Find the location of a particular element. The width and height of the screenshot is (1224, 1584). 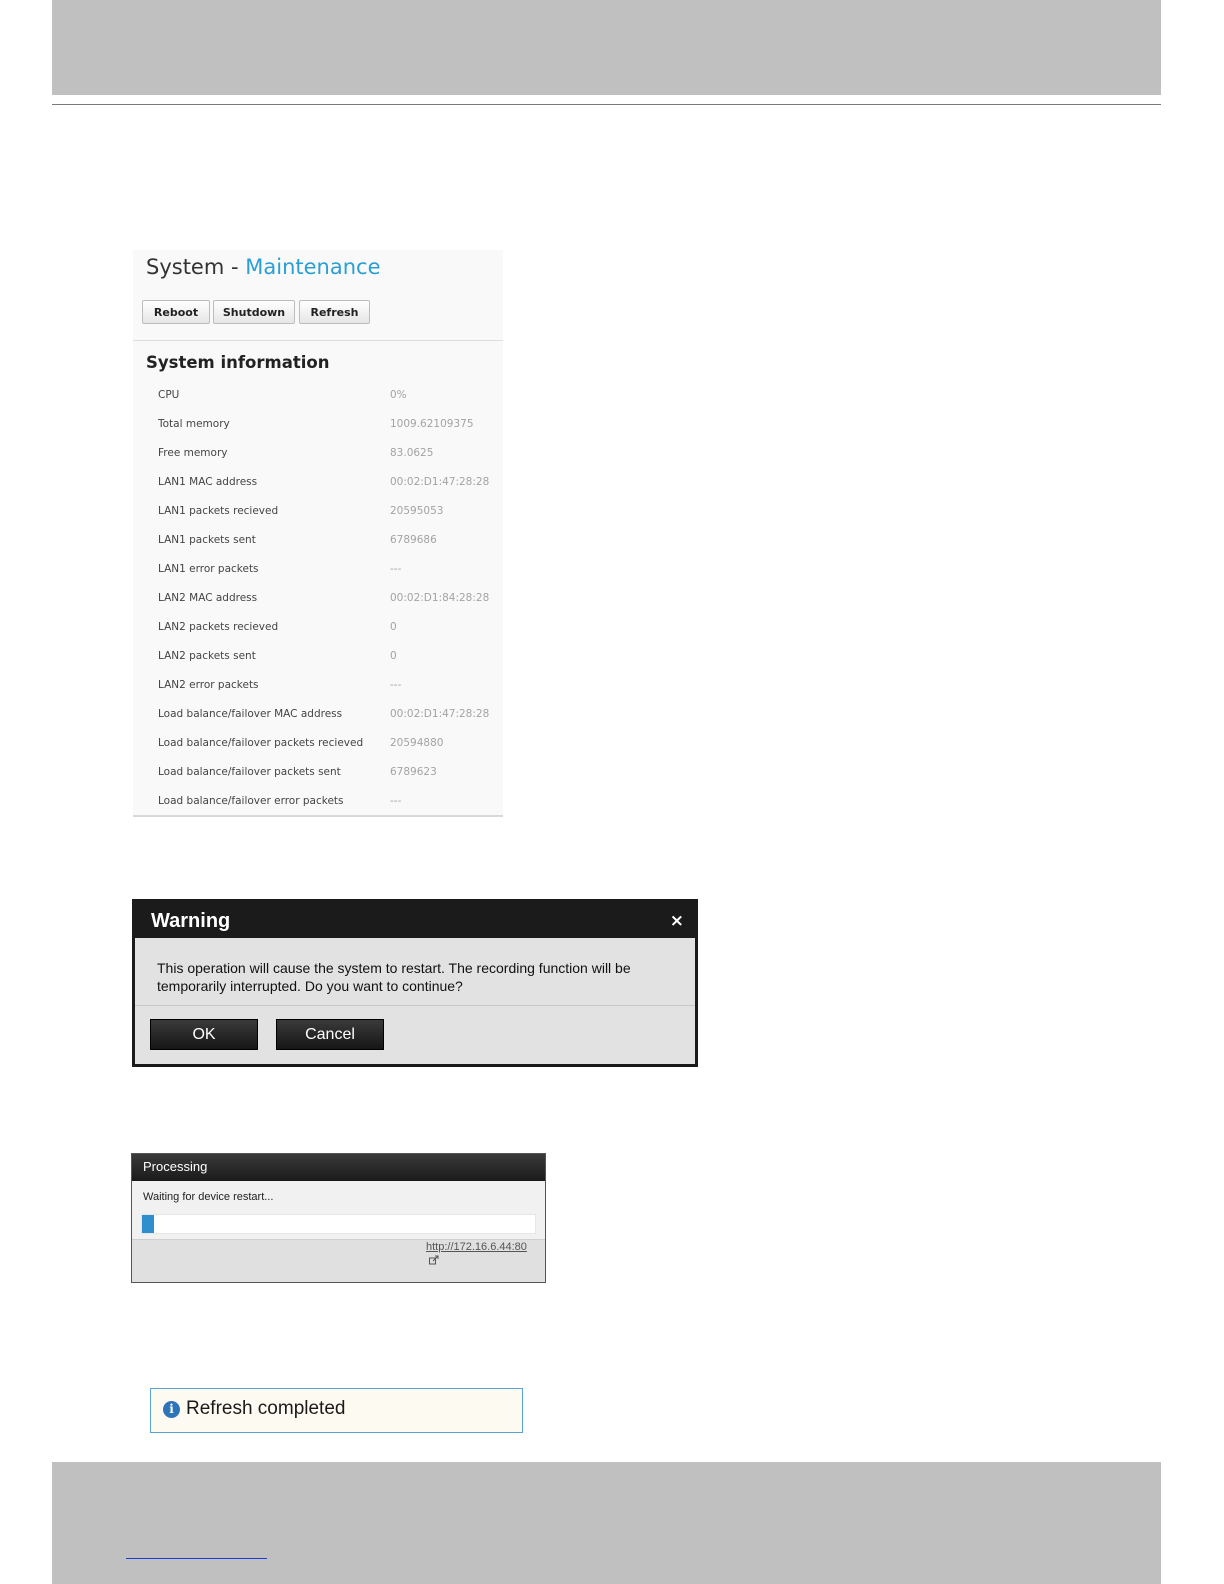

page-header-band is located at coordinates (606, 47).